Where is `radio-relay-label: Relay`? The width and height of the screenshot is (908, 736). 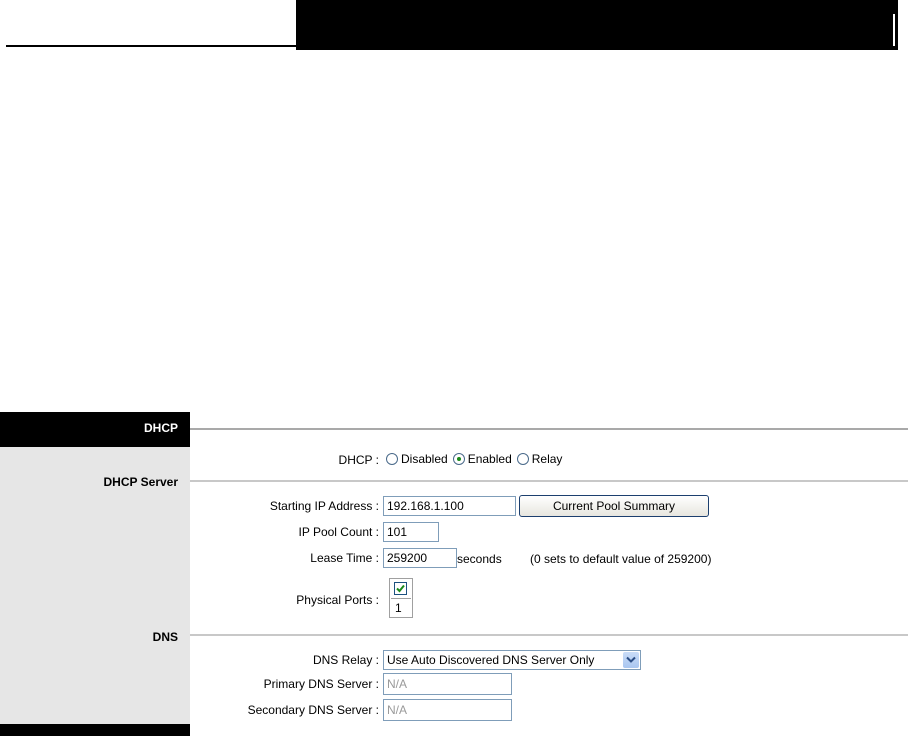 radio-relay-label: Relay is located at coordinates (547, 459).